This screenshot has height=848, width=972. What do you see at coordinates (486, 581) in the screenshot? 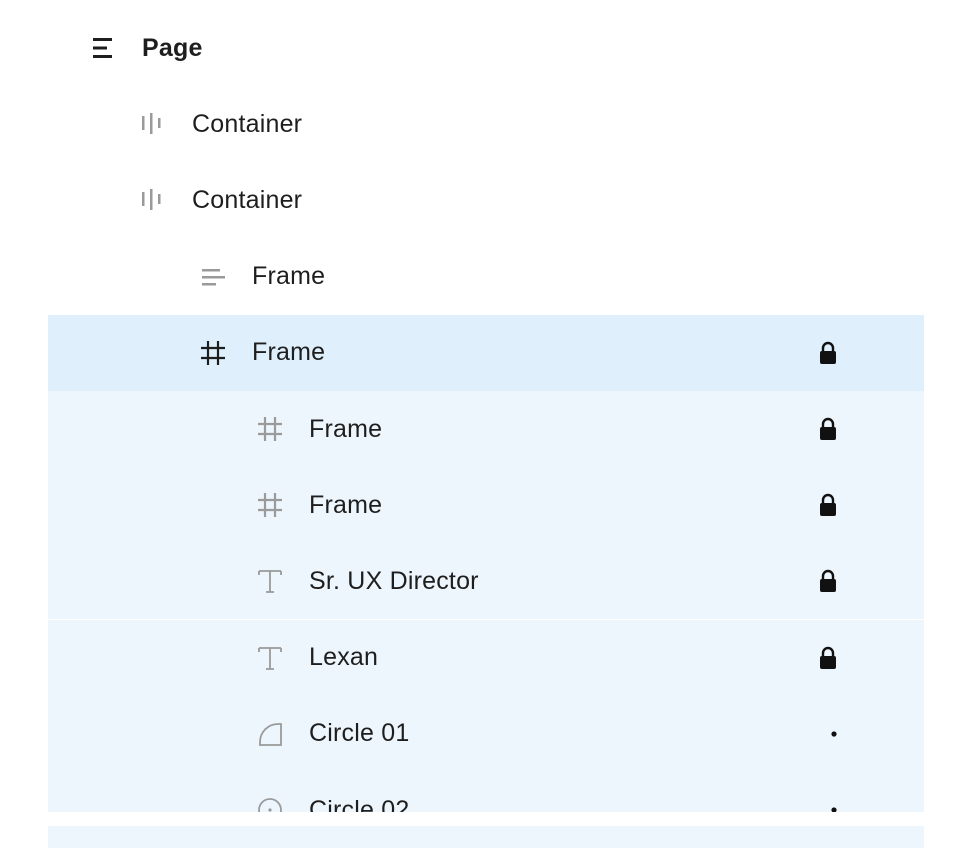
I see `layer-row: Sr. UX Director` at bounding box center [486, 581].